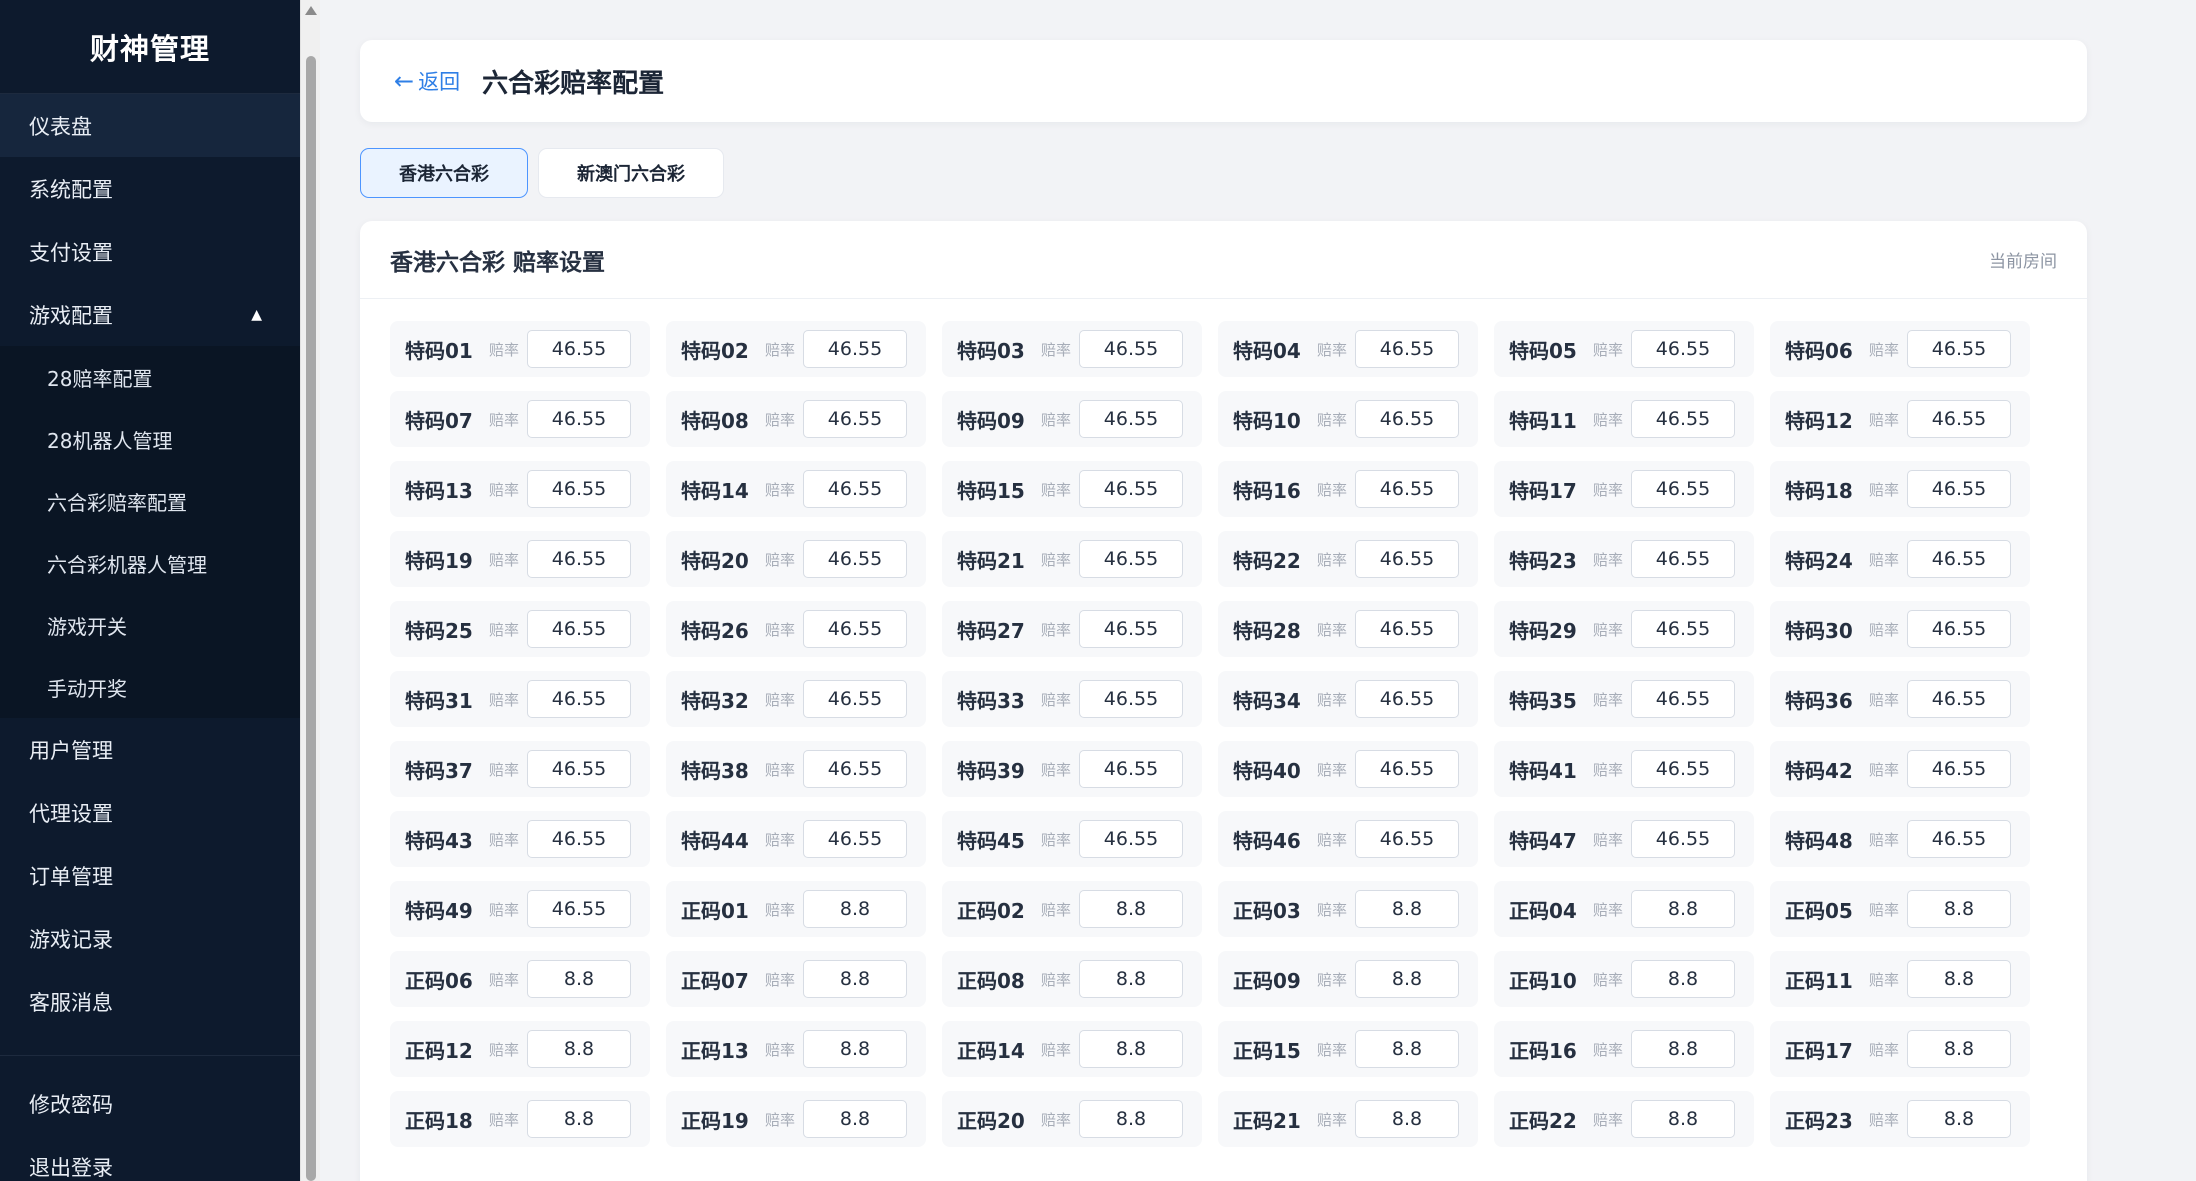 The height and width of the screenshot is (1181, 2196). I want to click on sidebar-item-user-management: 用户管理, so click(150, 749).